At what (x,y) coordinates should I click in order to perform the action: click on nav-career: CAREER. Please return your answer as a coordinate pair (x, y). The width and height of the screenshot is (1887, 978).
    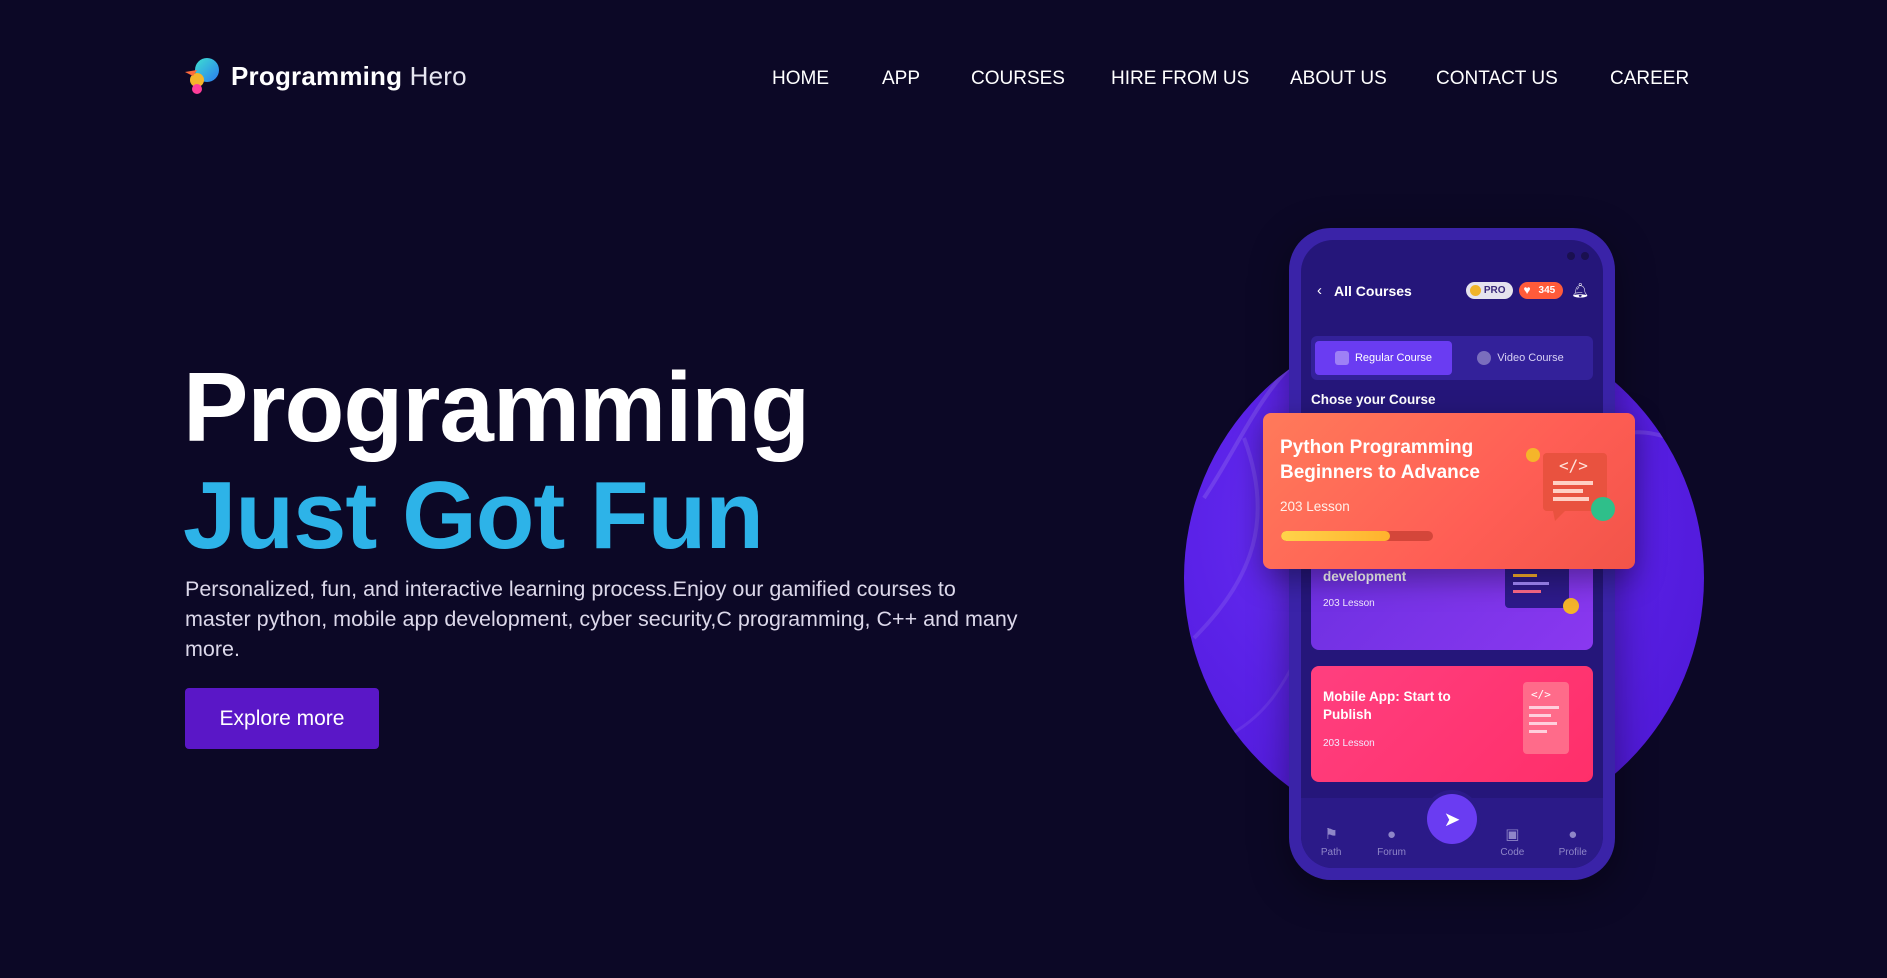
    Looking at the image, I should click on (1649, 79).